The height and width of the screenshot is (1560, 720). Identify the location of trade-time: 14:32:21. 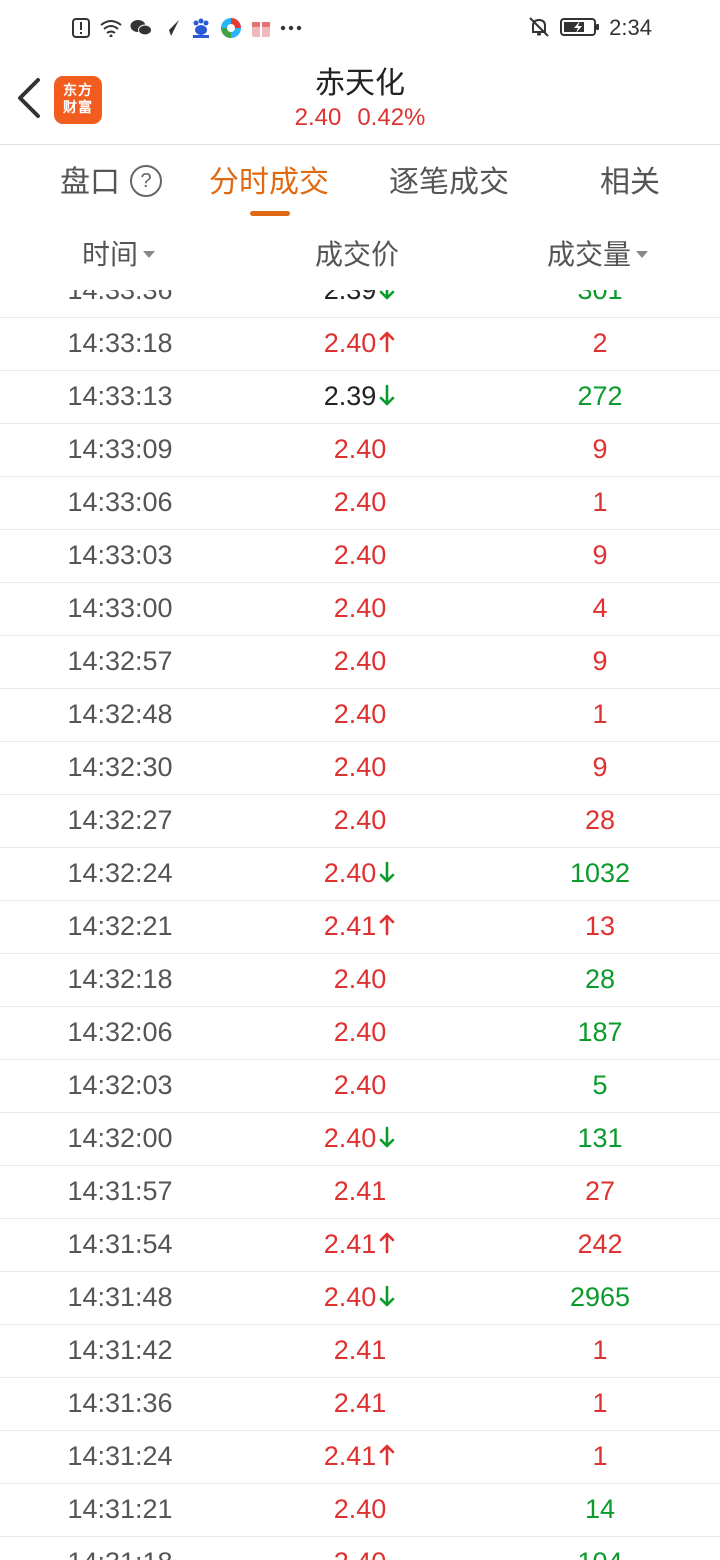
(120, 926).